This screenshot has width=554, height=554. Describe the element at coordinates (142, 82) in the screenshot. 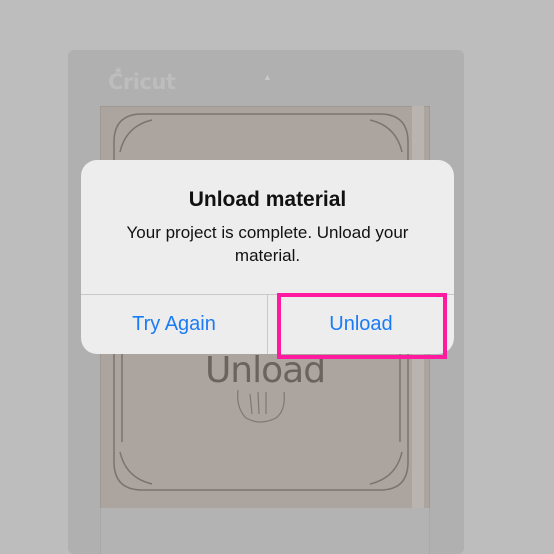

I see `brand-logo: Cricut` at that location.